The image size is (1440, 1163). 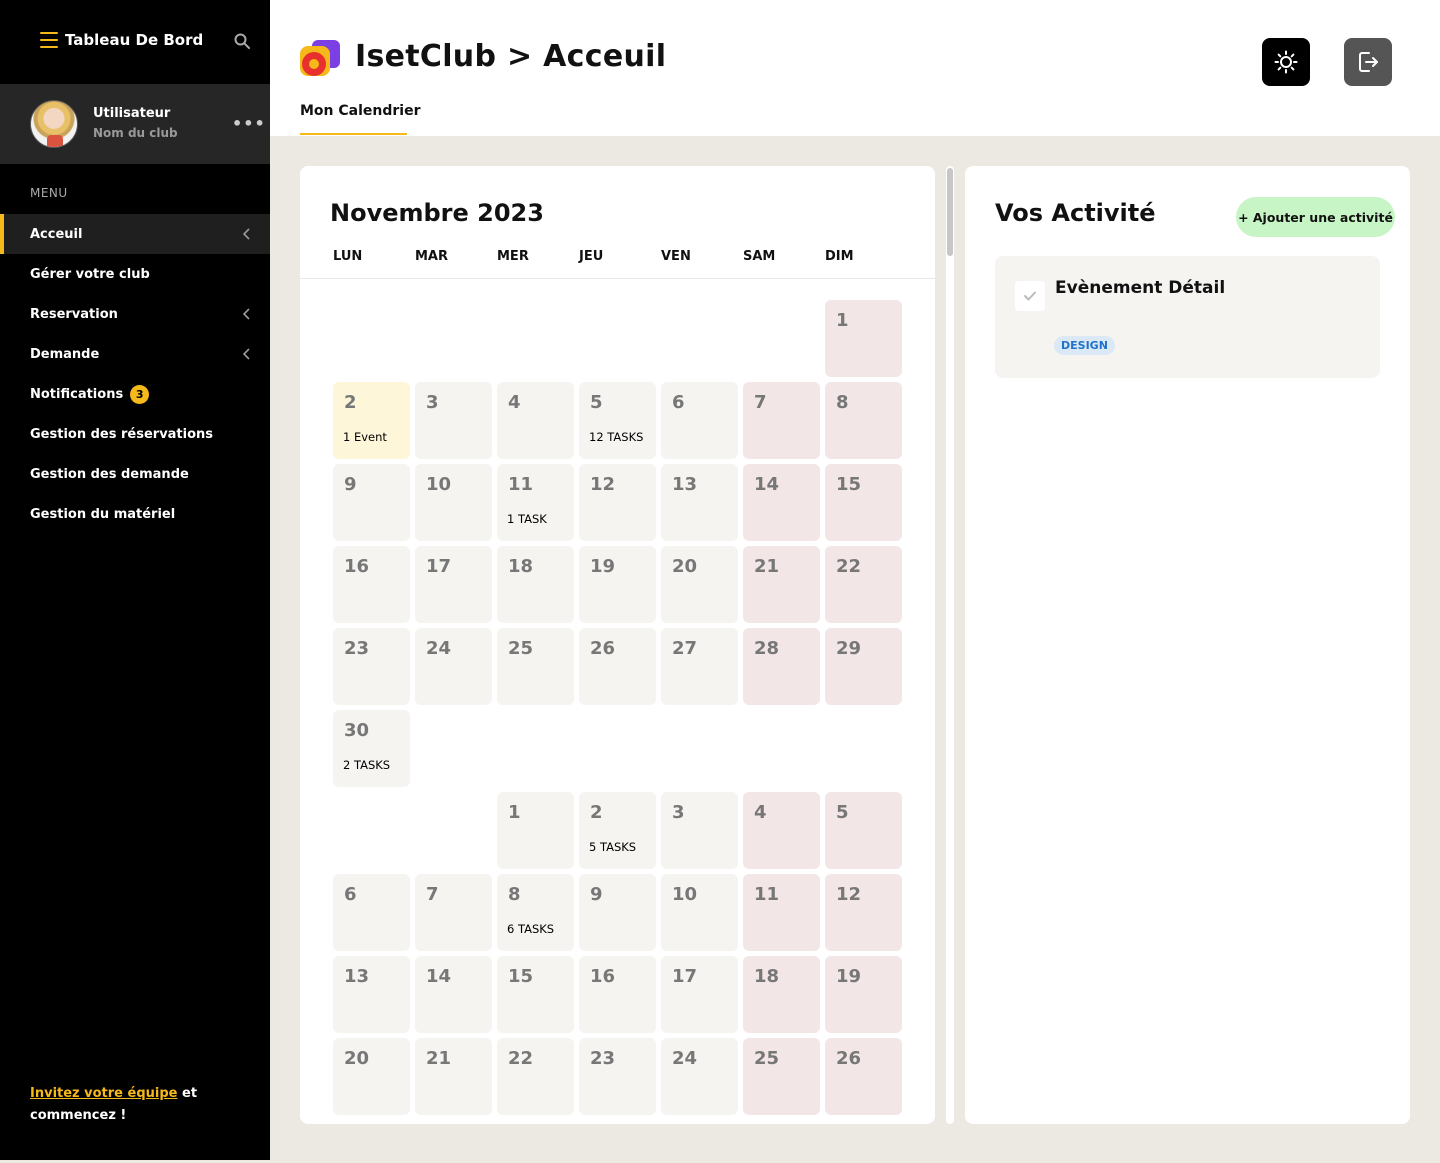 What do you see at coordinates (617, 830) in the screenshot?
I see `calendar-day-cell: 2 5 TASKS` at bounding box center [617, 830].